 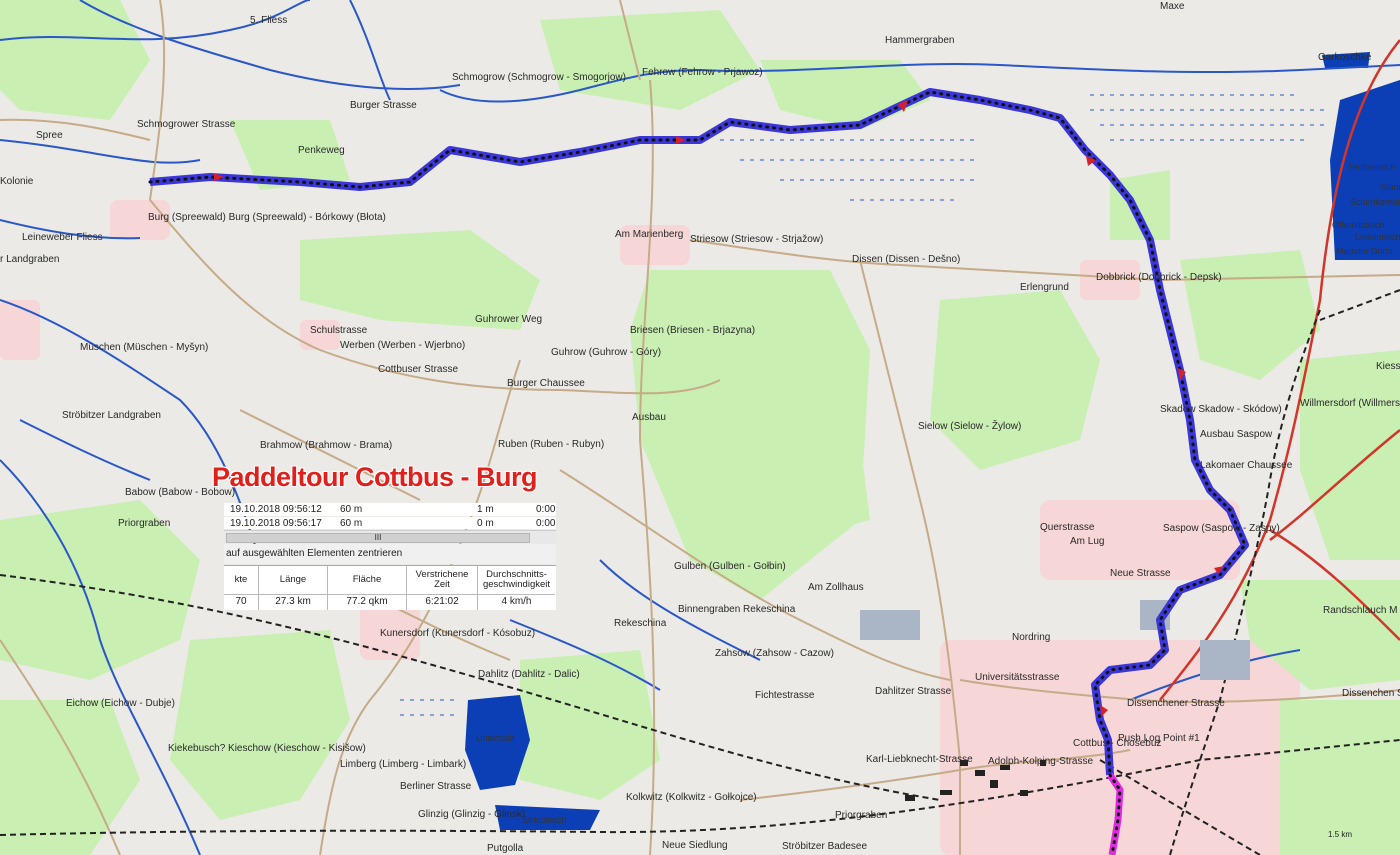 I want to click on svg-text: Adolph-Kolping-Strasse, so click(x=1040, y=761).